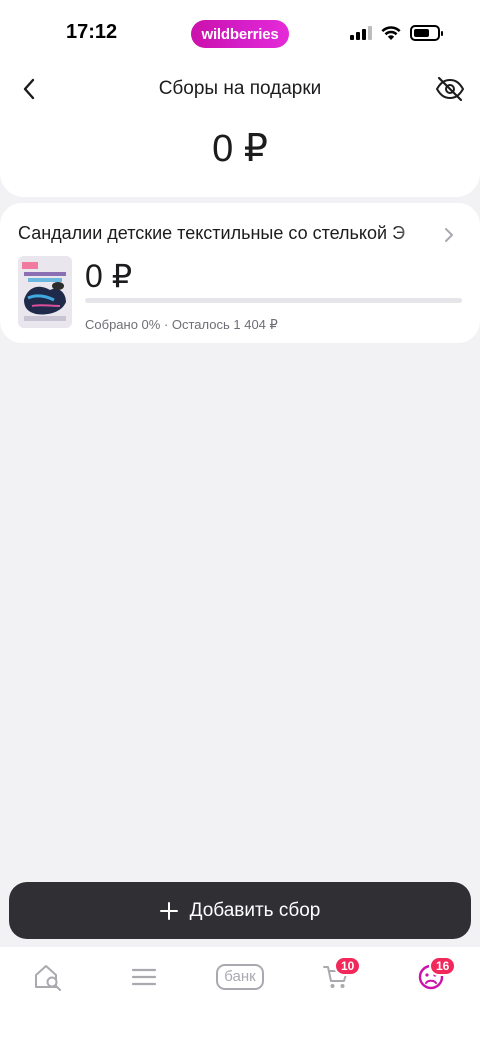  I want to click on fund-open-button, so click(449, 235).